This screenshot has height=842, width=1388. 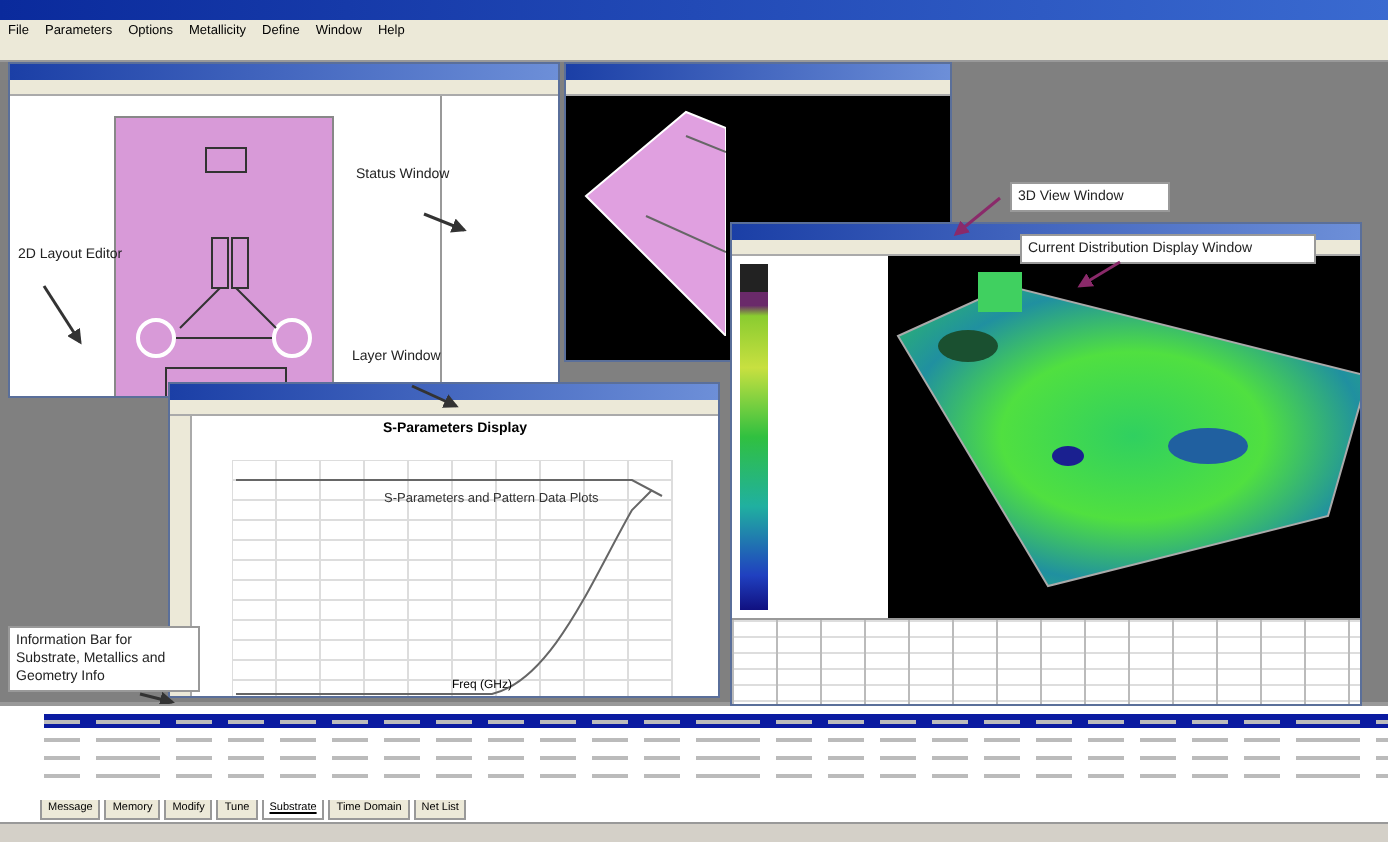 What do you see at coordinates (1000, 292) in the screenshot?
I see `connector-block` at bounding box center [1000, 292].